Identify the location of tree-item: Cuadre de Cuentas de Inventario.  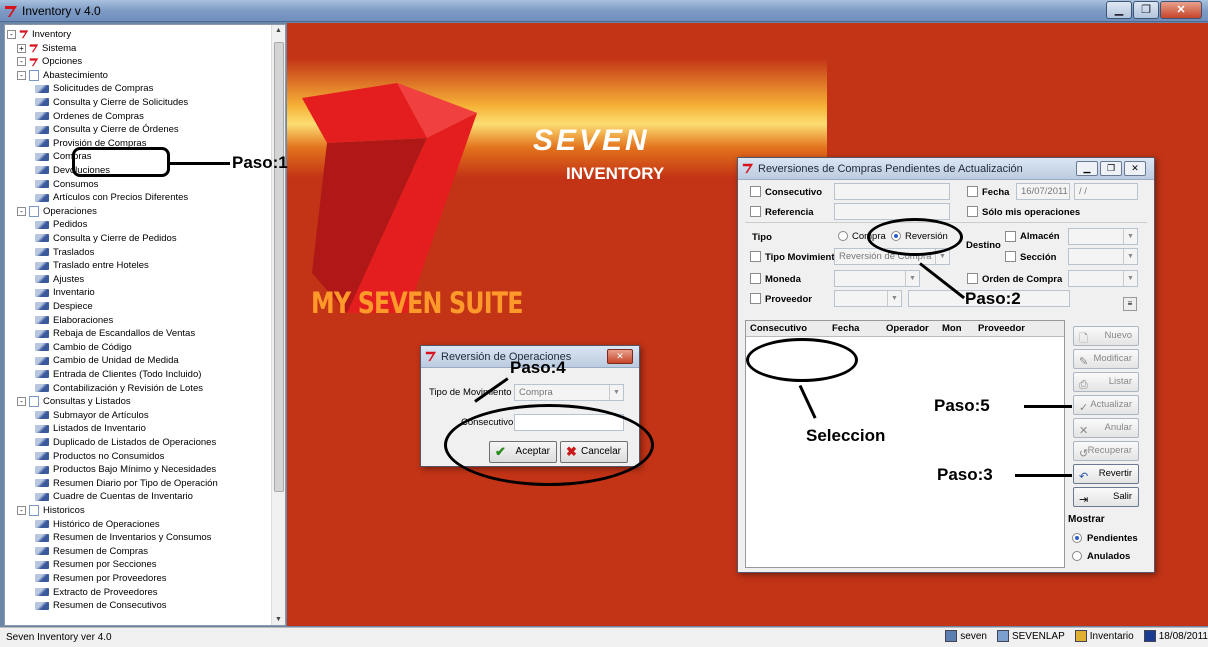
(114, 496).